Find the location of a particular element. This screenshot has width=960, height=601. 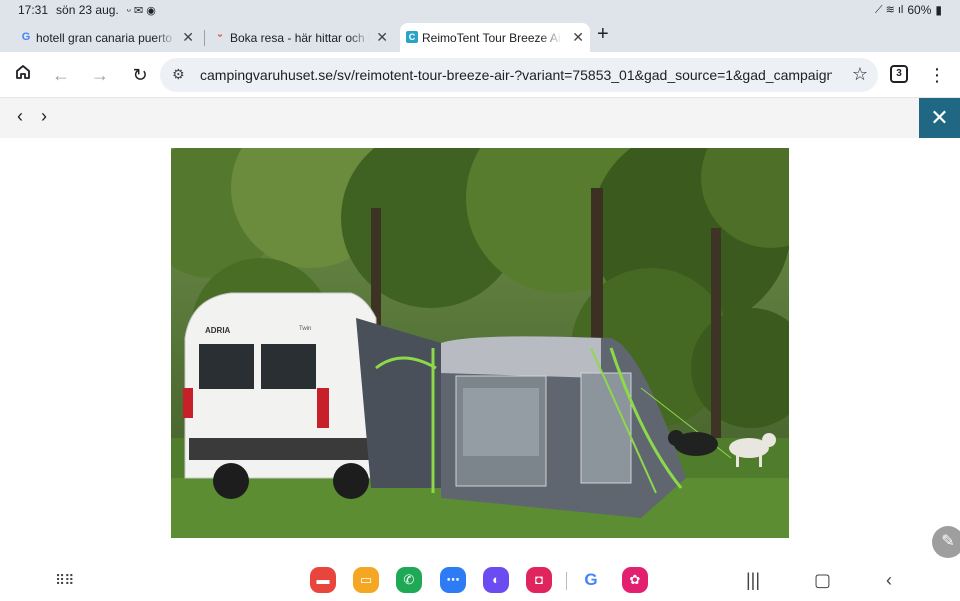

edit-pencil-button: ✎ is located at coordinates (946, 542).